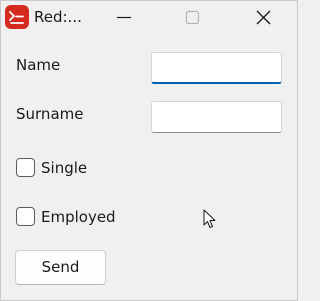 This screenshot has width=320, height=301. I want to click on employed-checkbox-label: Employed, so click(78, 217).